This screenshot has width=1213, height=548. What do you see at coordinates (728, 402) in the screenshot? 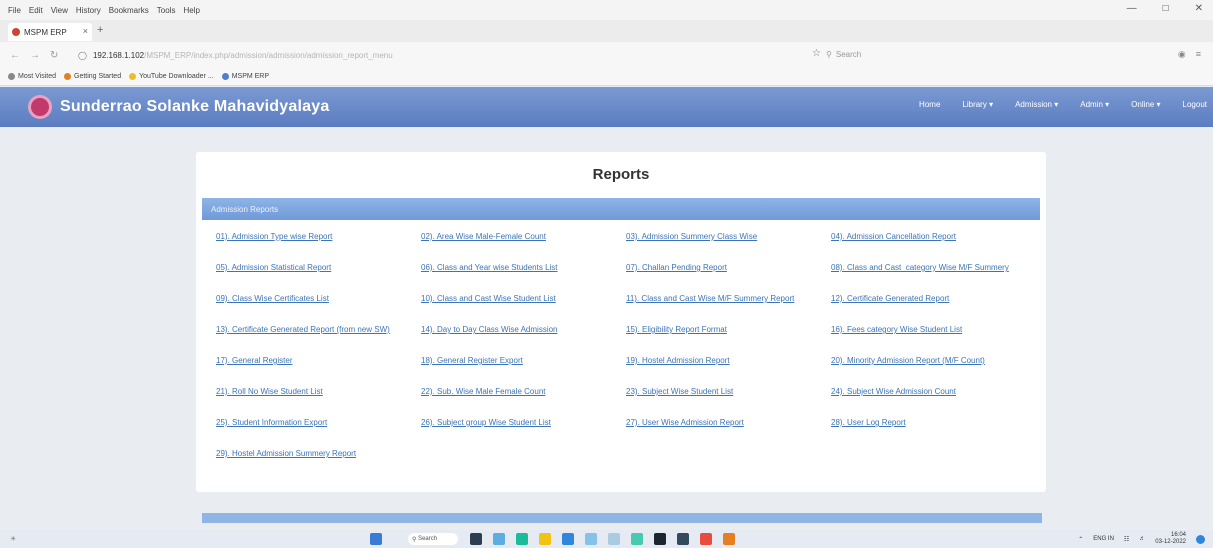
I see `report-link: 23). Subject Wise Student List` at bounding box center [728, 402].